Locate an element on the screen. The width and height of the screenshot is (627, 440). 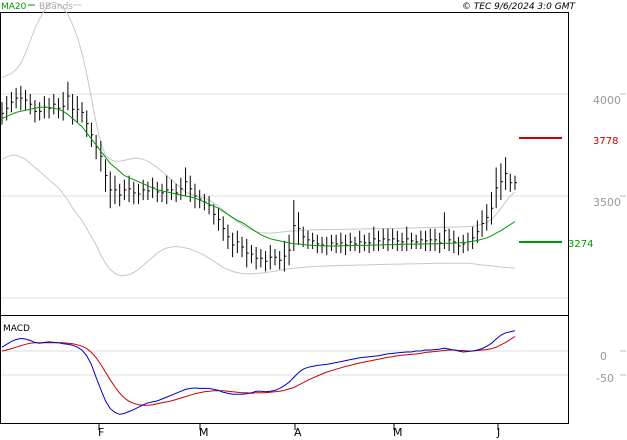
price-tick-label-1: 3500 is located at coordinates (607, 202).